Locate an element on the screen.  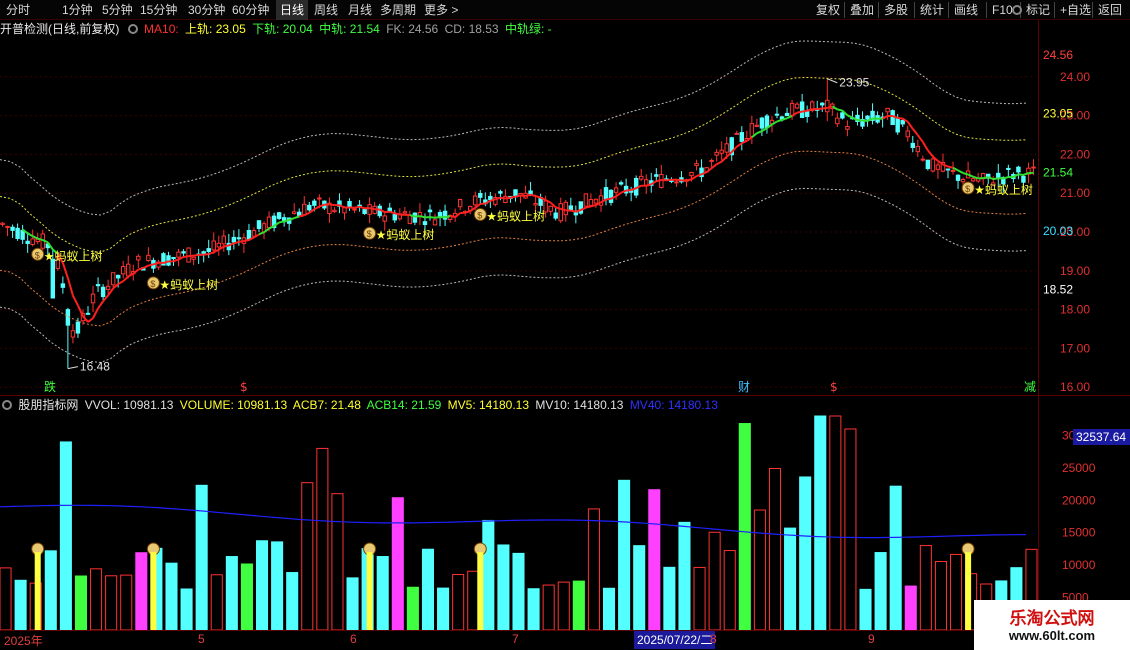
price-tick-label: 19.00 is located at coordinates (1075, 271).